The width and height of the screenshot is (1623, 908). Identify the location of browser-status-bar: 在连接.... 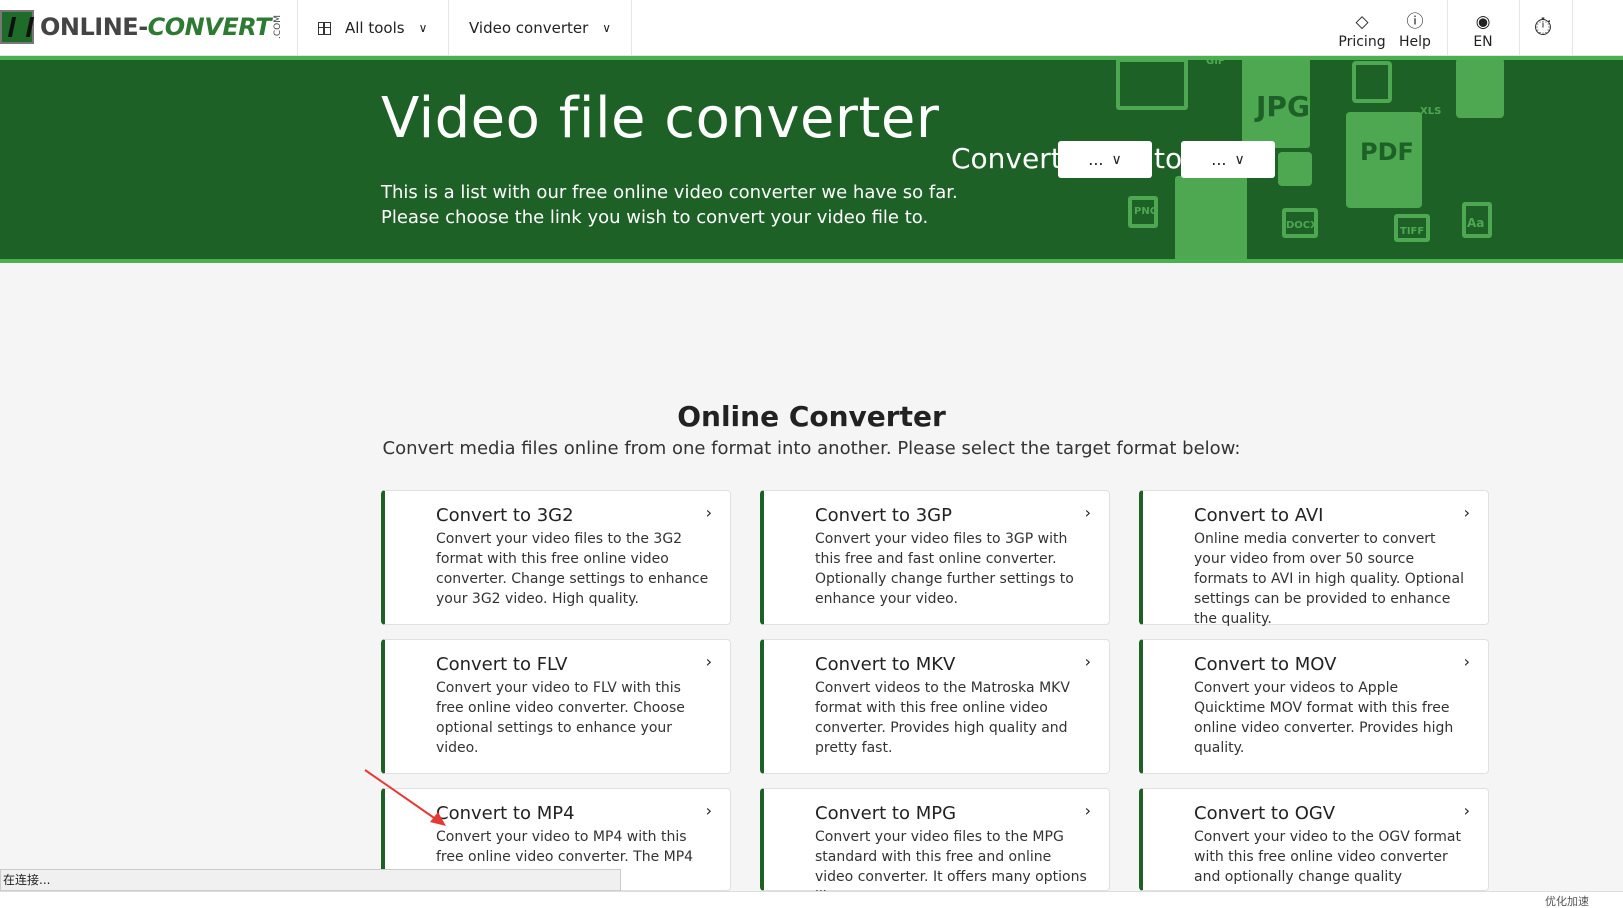
(310, 880).